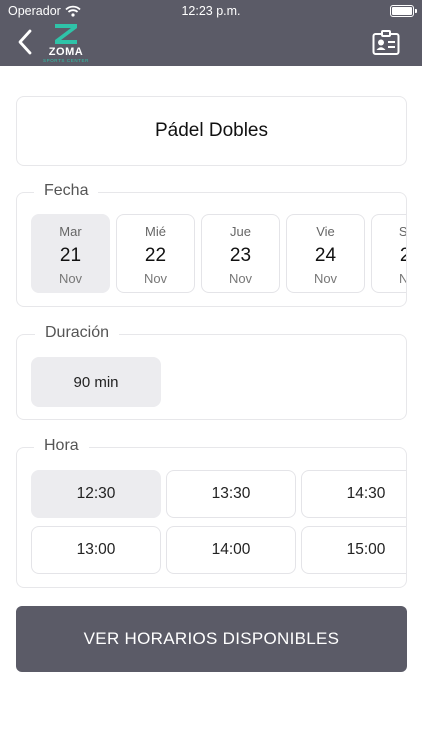  I want to click on logo-subtitle: SPORTS CENTER, so click(66, 60).